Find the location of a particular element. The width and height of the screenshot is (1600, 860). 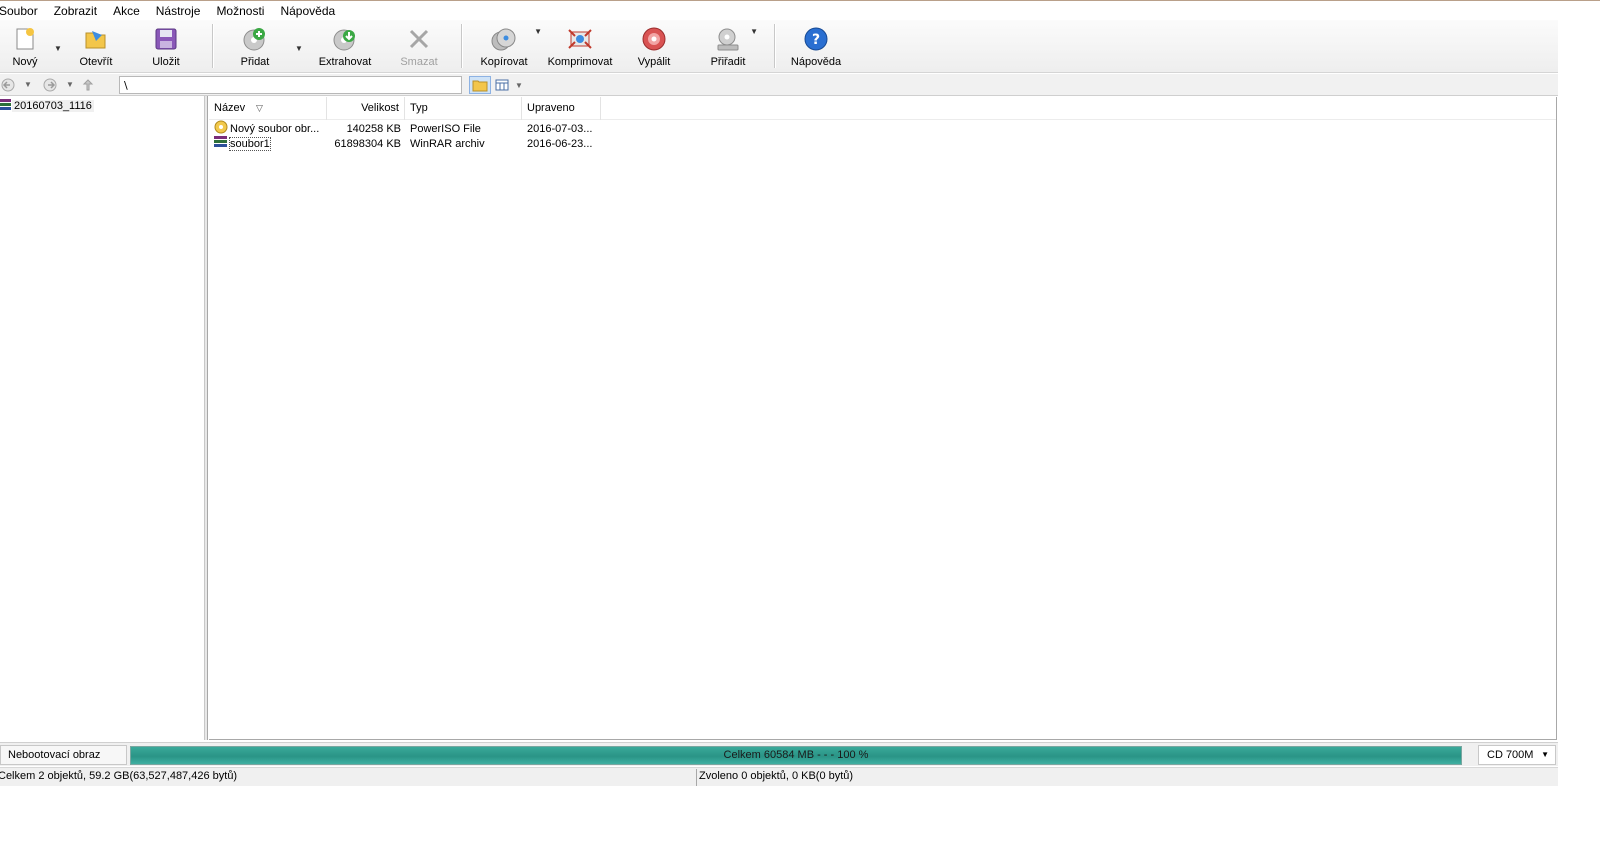

folder-view-icon is located at coordinates (480, 85).